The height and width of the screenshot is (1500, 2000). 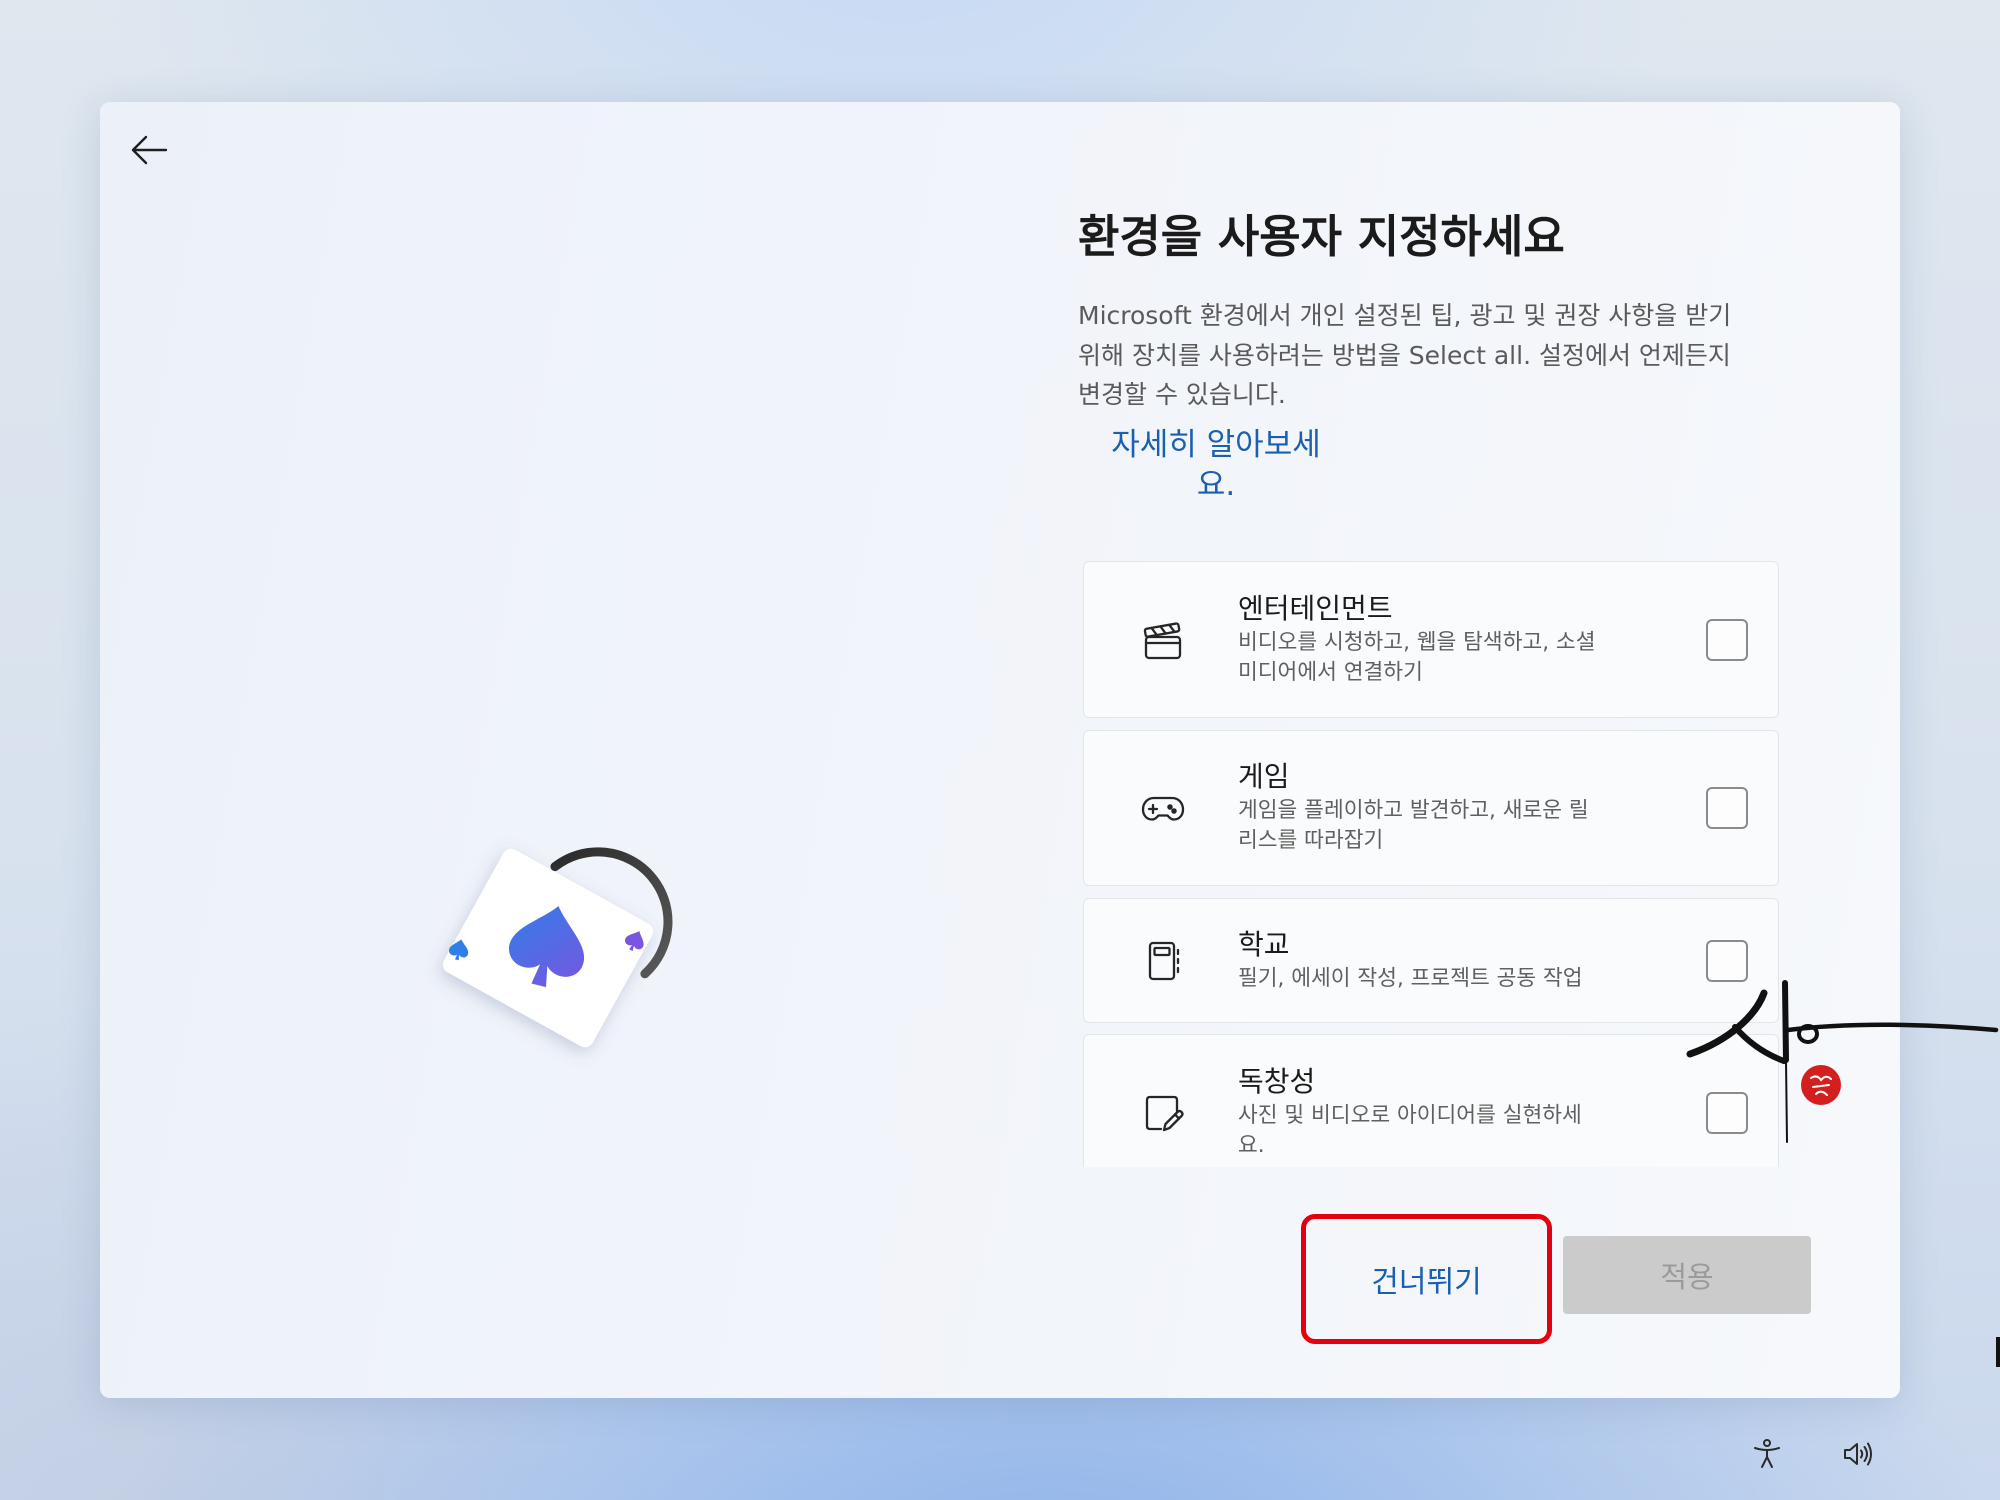 What do you see at coordinates (1727, 639) in the screenshot?
I see `entertainment-checkbox` at bounding box center [1727, 639].